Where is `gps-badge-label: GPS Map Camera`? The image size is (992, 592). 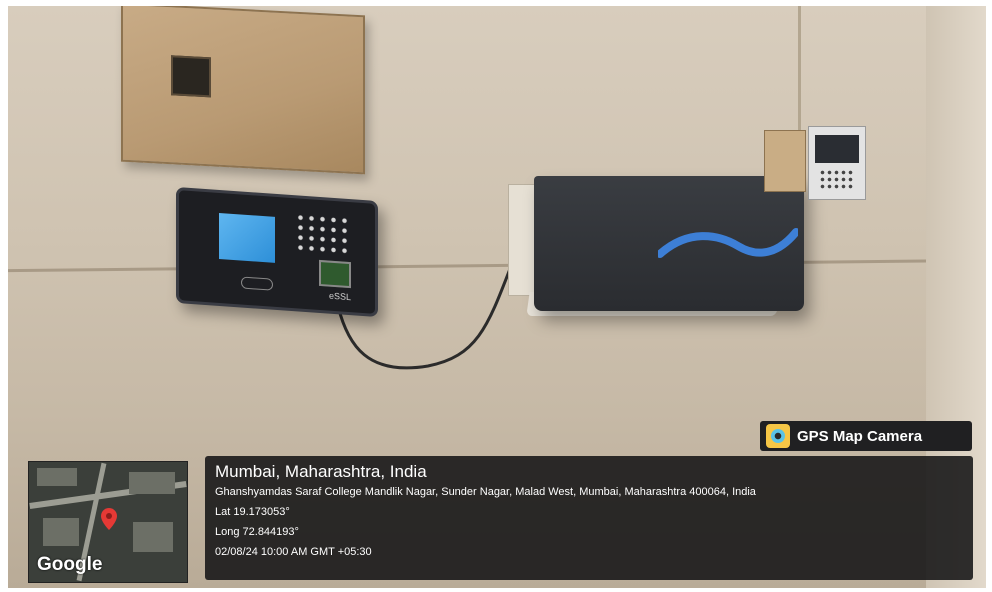 gps-badge-label: GPS Map Camera is located at coordinates (860, 436).